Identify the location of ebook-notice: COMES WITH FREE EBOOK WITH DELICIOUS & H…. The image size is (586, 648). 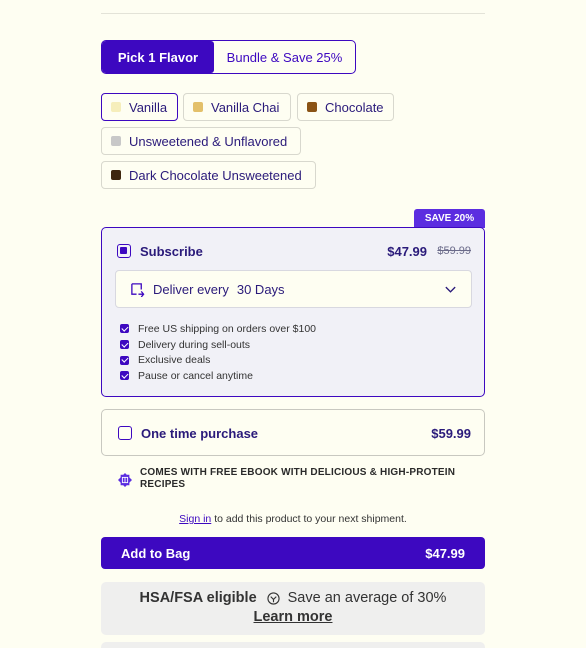
(298, 479).